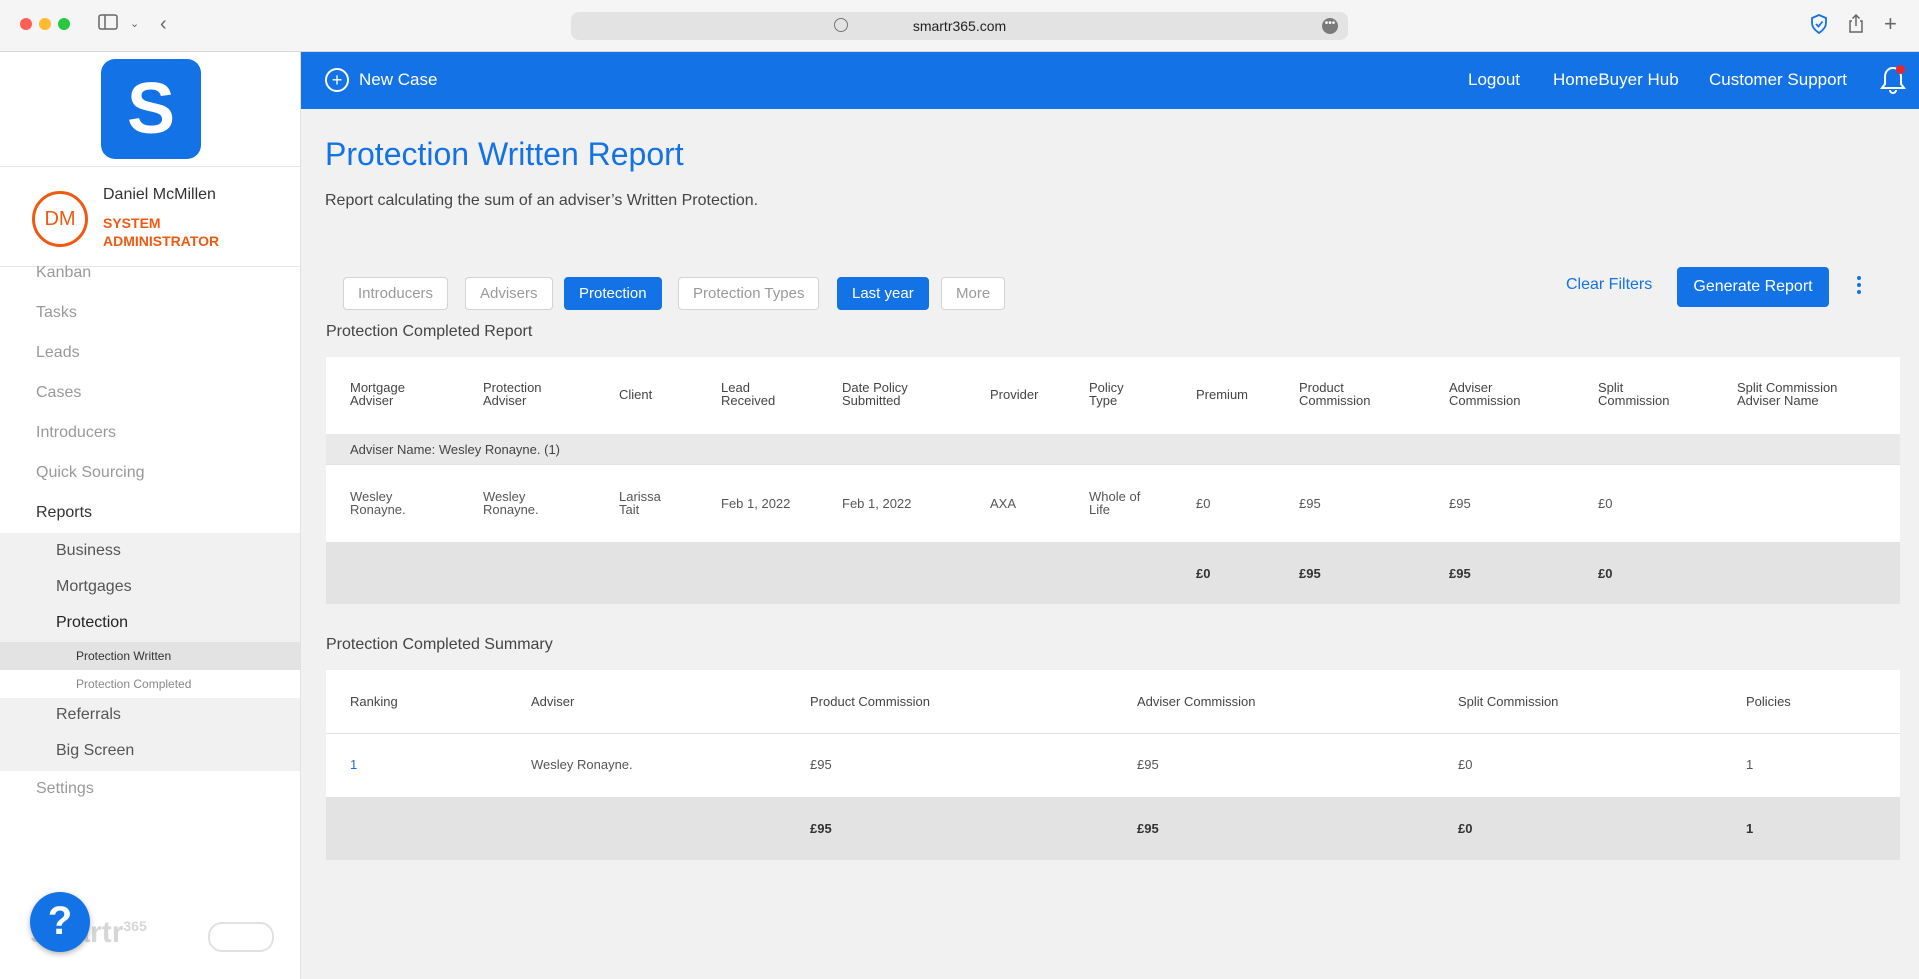 The width and height of the screenshot is (1919, 979). Describe the element at coordinates (1778, 80) in the screenshot. I see `customer-support-link: Customer Support` at that location.